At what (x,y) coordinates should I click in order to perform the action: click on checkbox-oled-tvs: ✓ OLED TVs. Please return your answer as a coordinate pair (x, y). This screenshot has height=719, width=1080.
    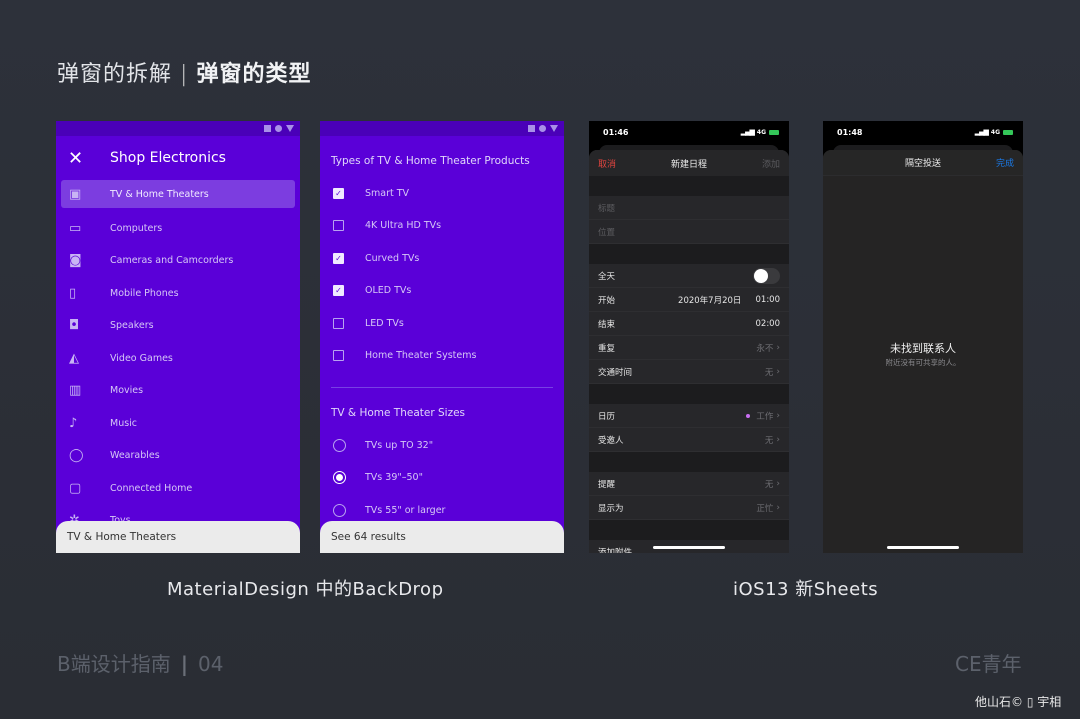
    Looking at the image, I should click on (442, 291).